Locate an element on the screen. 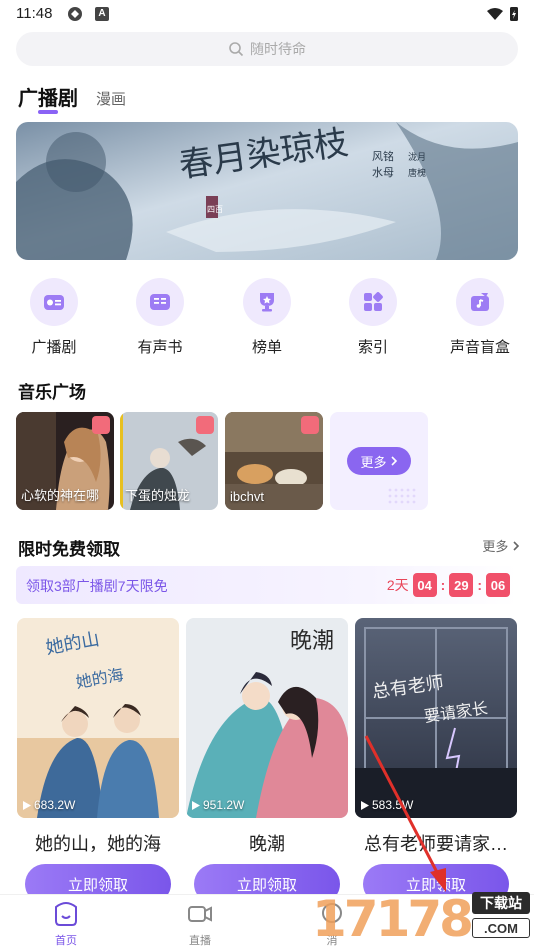 Image resolution: width=534 pixels, height=950 pixels. nav-label: 直播 is located at coordinates (200, 941).